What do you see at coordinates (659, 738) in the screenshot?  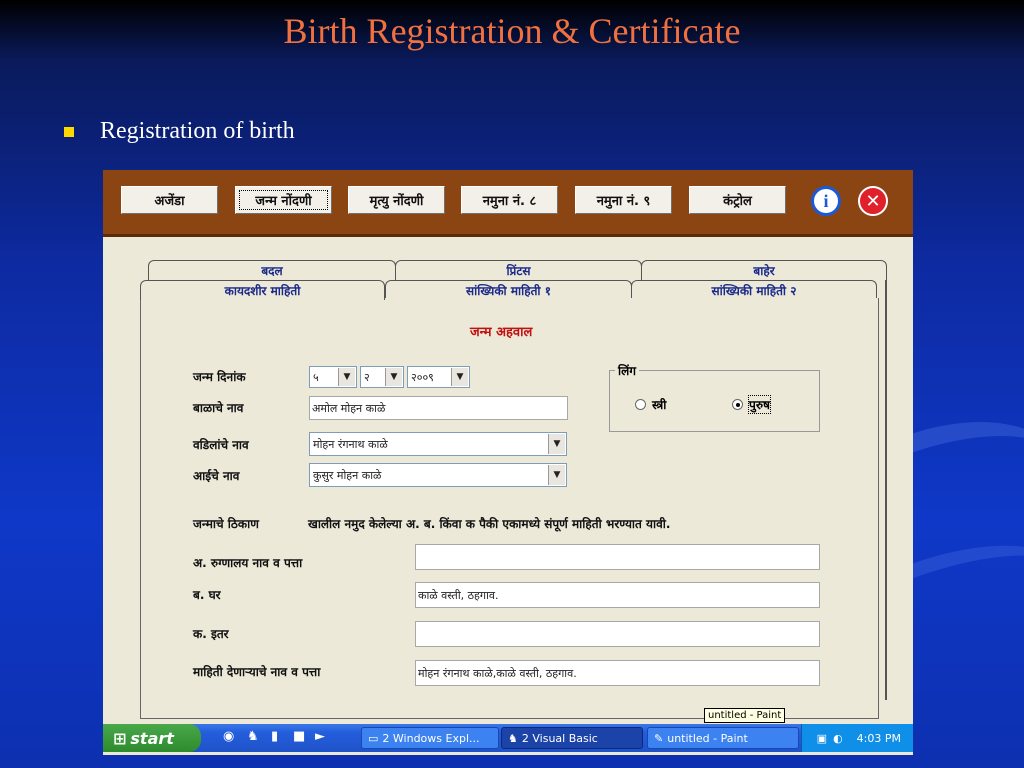 I see `paint-icon: ✎` at bounding box center [659, 738].